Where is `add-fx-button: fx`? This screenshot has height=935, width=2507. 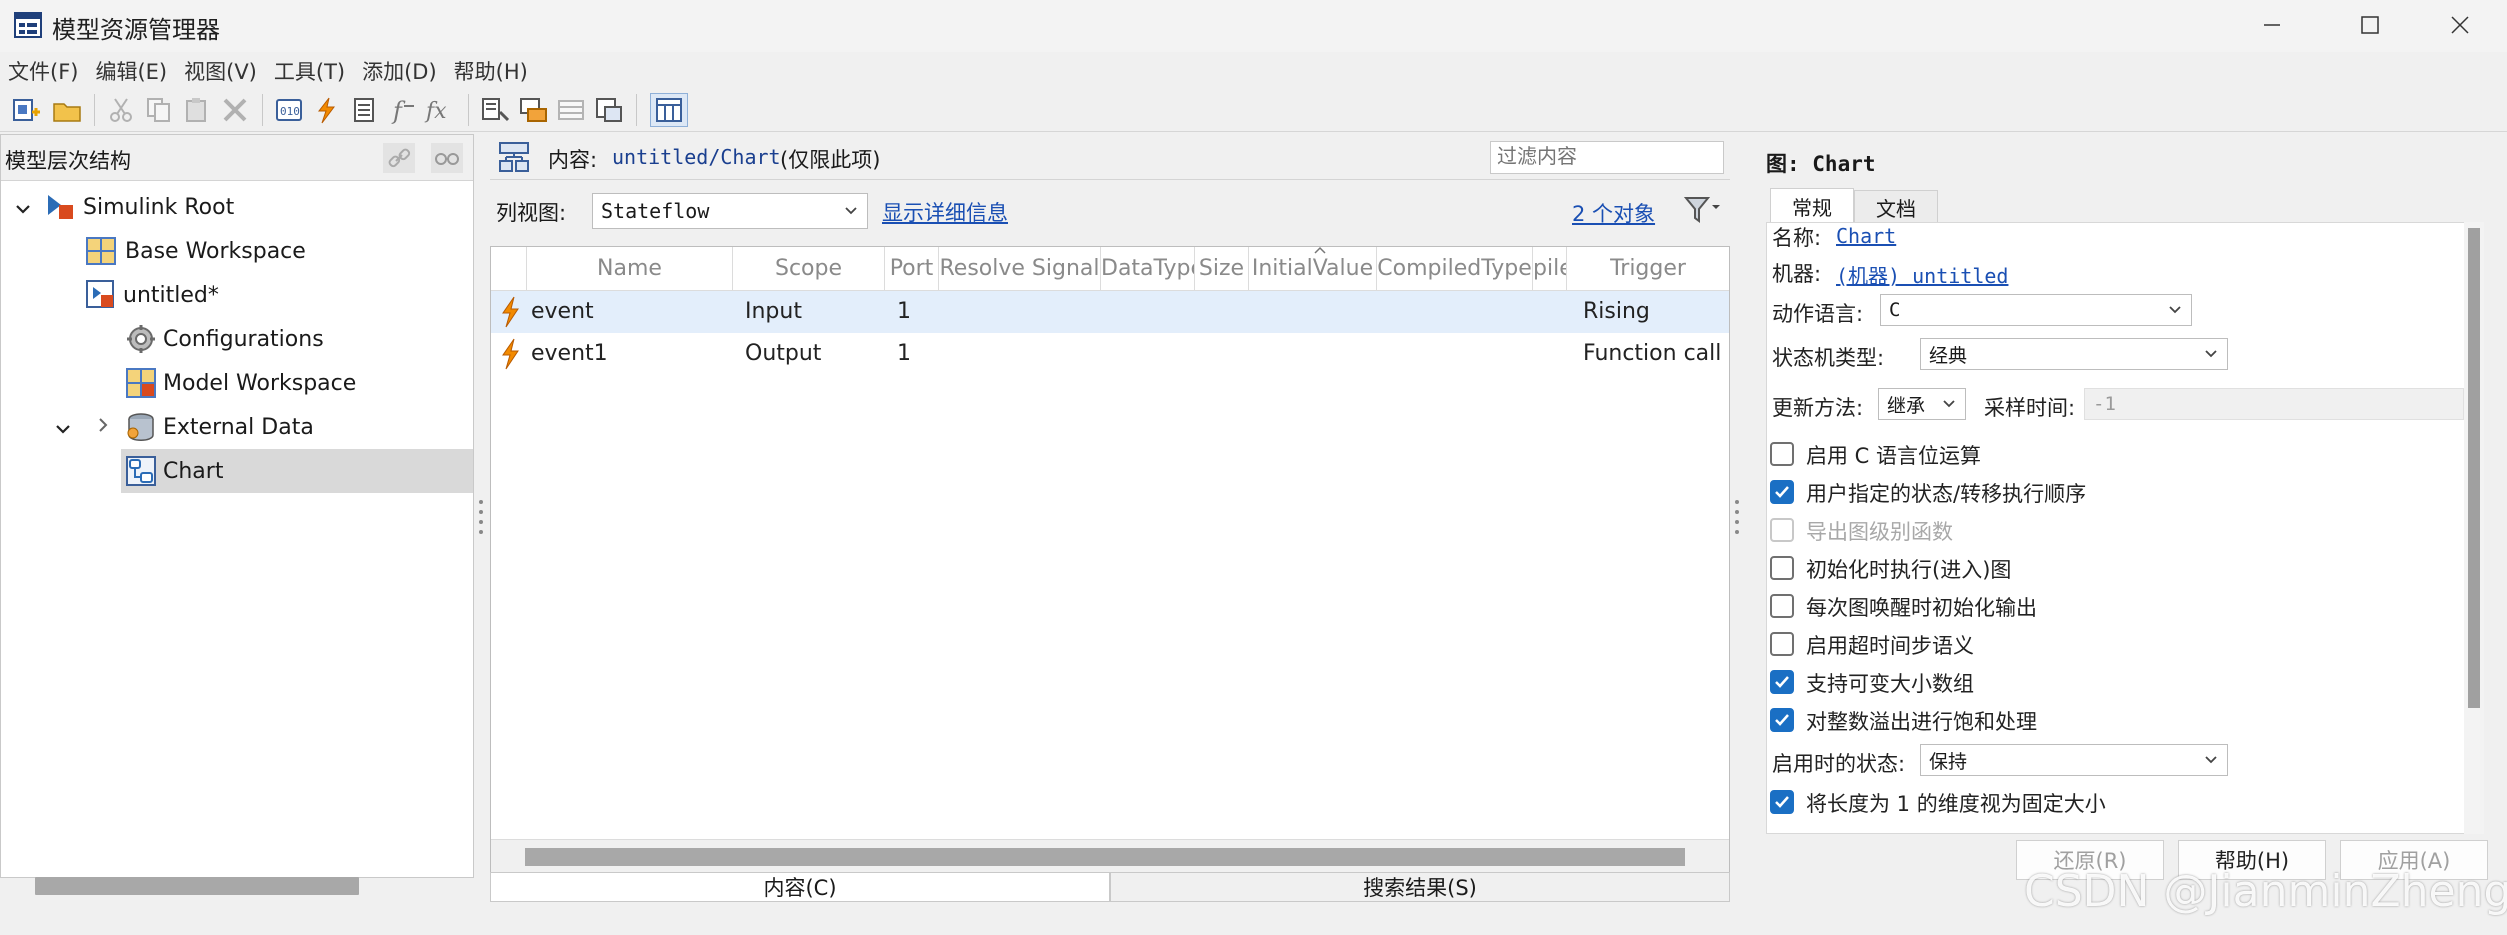 add-fx-button: fx is located at coordinates (441, 110).